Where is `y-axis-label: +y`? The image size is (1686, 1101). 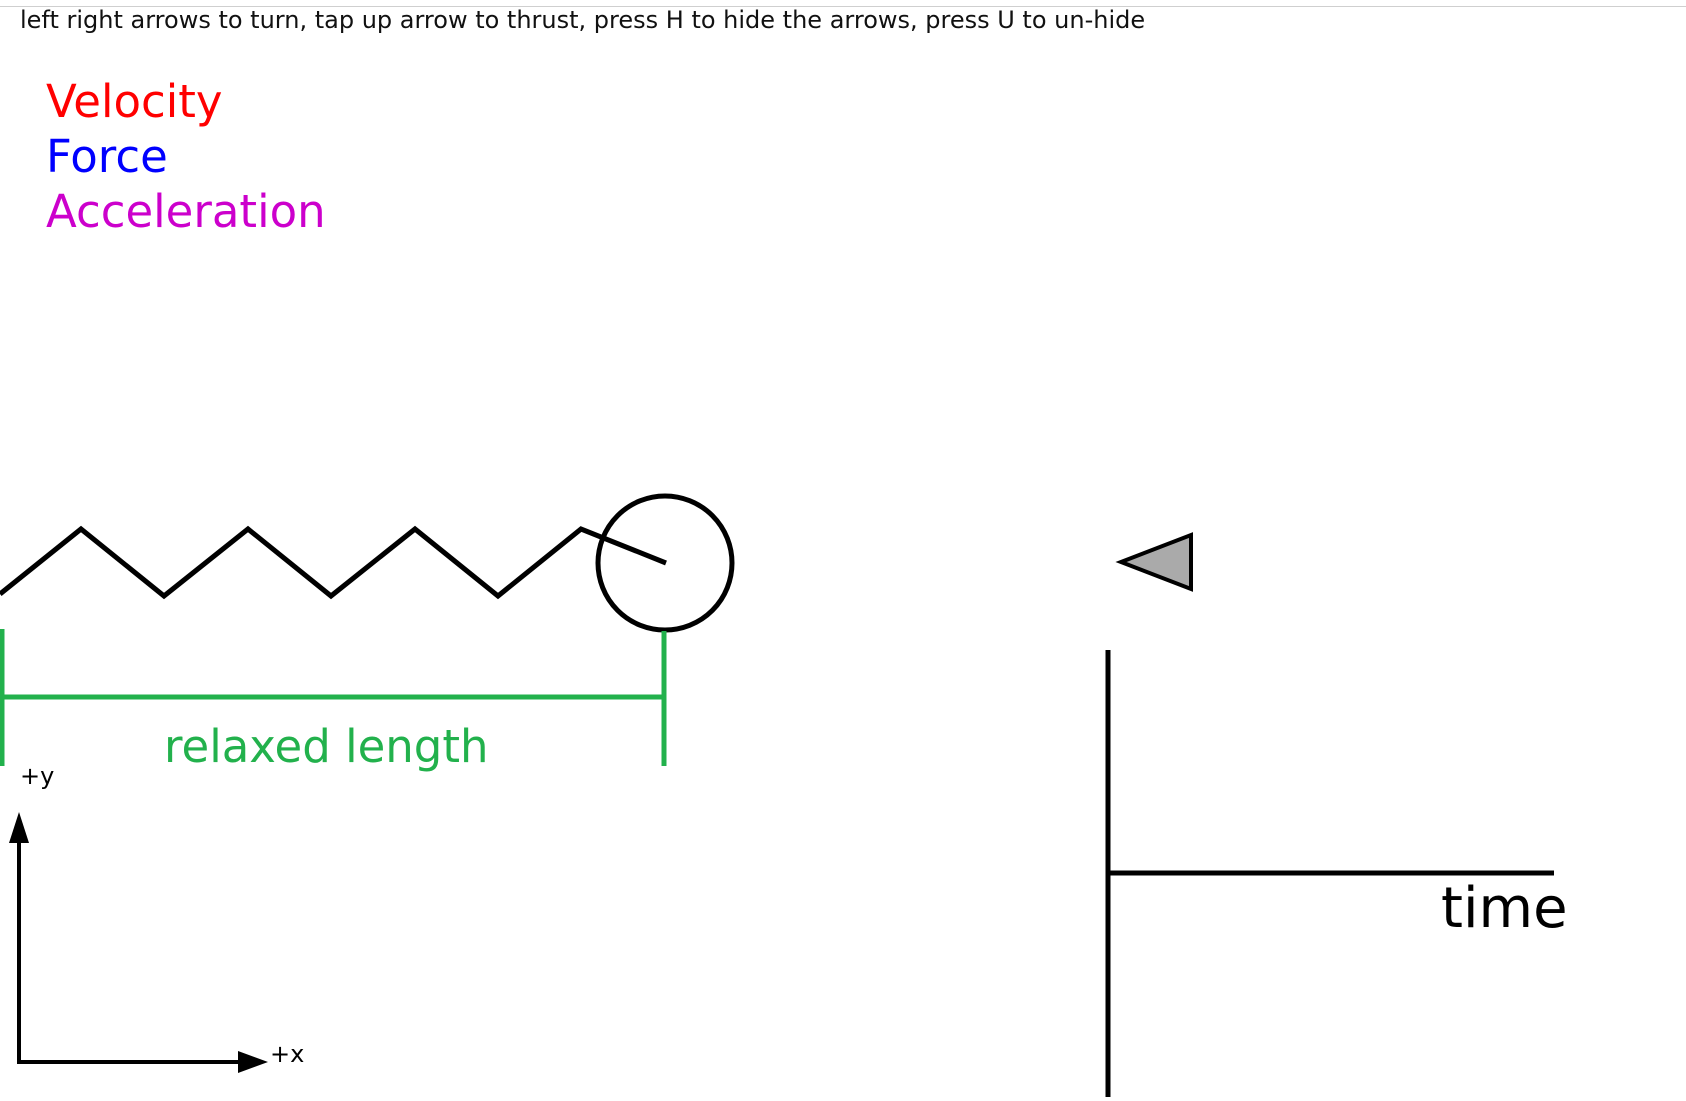
y-axis-label: +y is located at coordinates (37, 776).